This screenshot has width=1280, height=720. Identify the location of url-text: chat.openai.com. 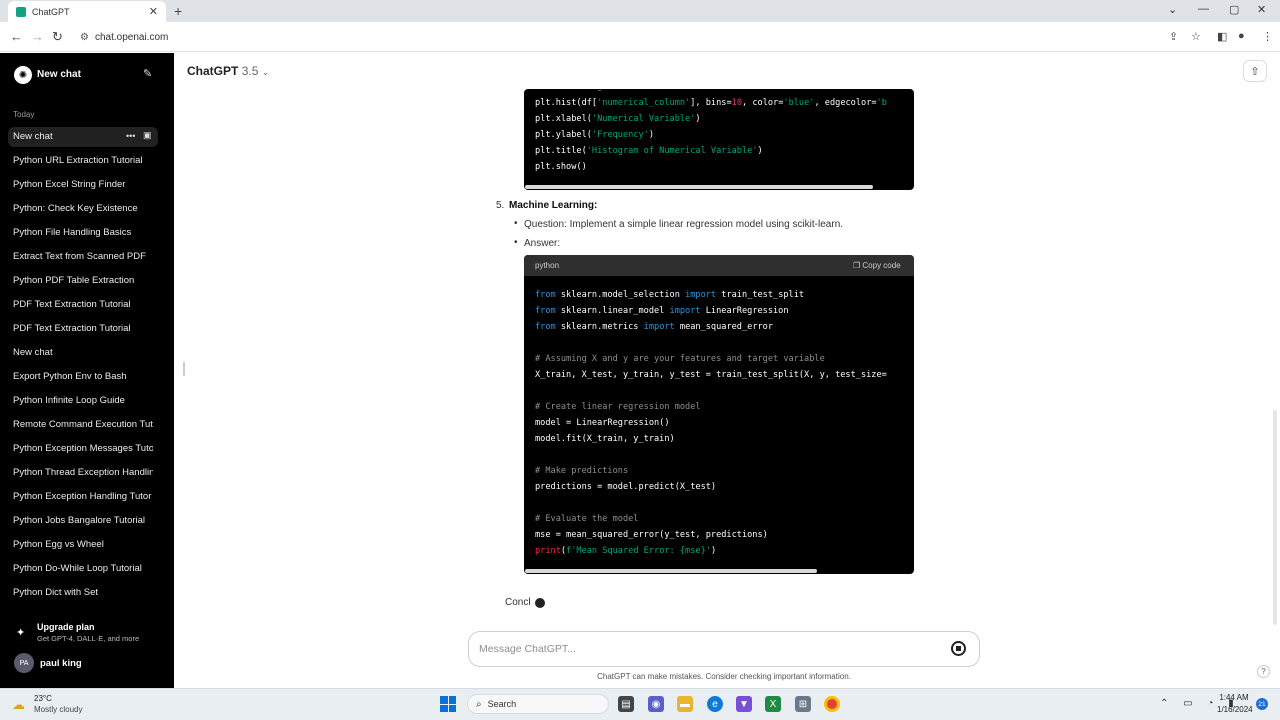
(131, 37).